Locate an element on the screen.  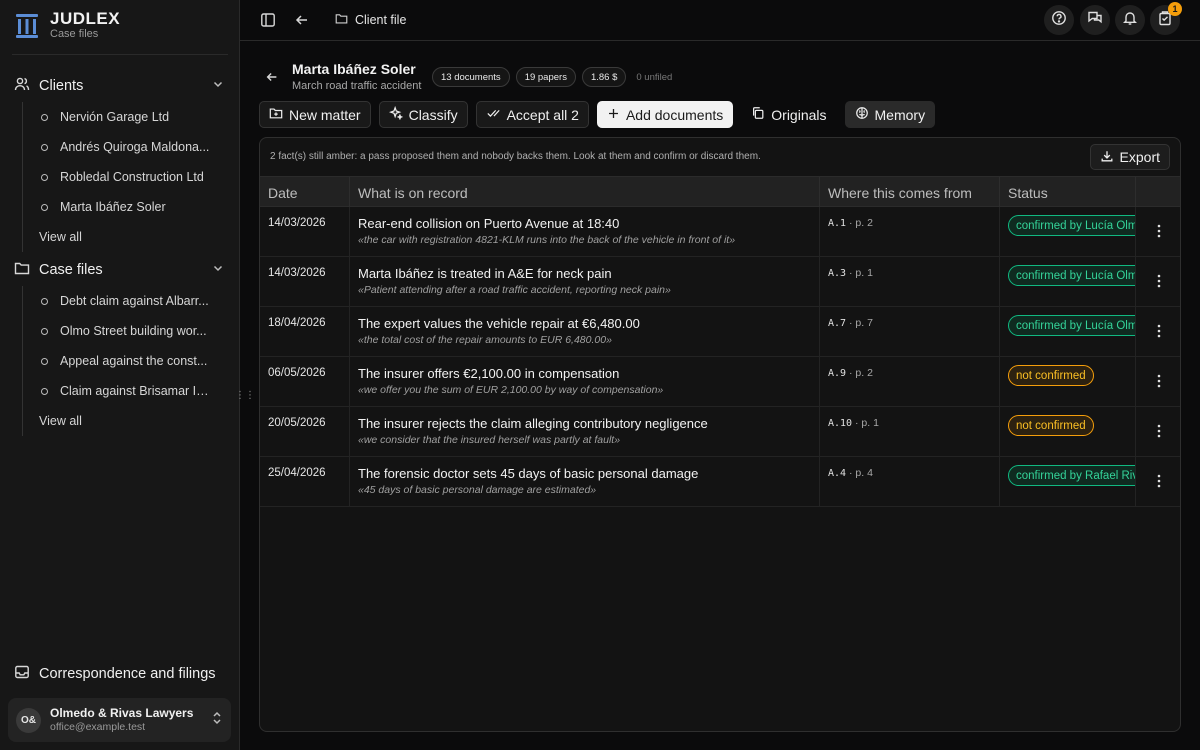
case-files-view-all-link: View all is located at coordinates (125, 421).